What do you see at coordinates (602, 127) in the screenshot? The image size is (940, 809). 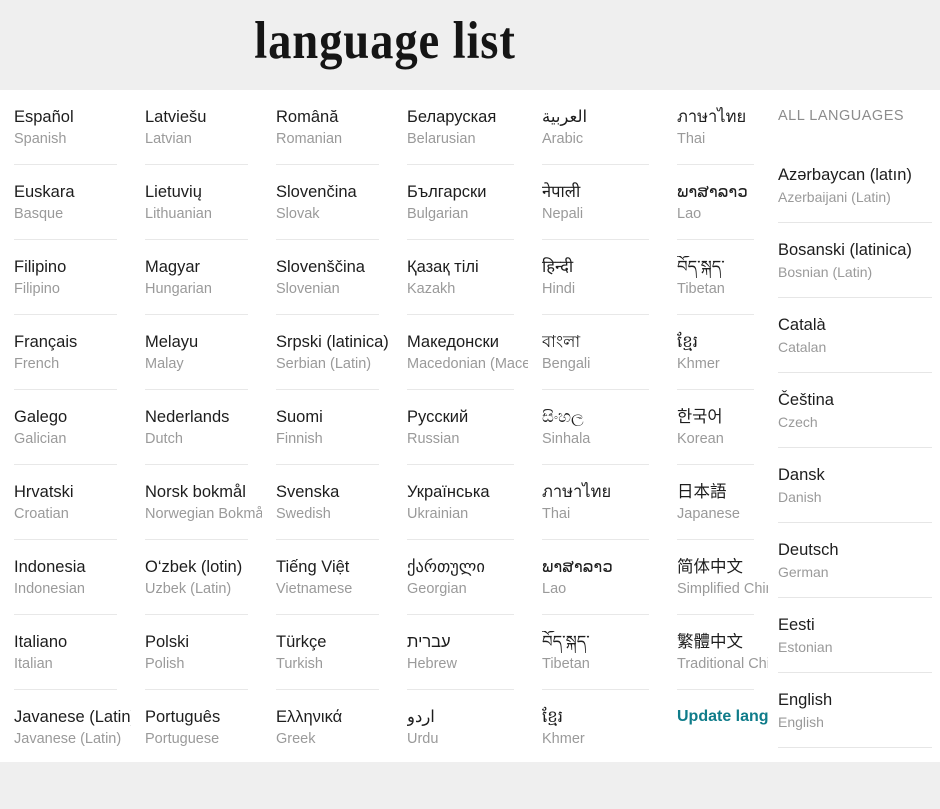 I see `language-item: العربية Arabic` at bounding box center [602, 127].